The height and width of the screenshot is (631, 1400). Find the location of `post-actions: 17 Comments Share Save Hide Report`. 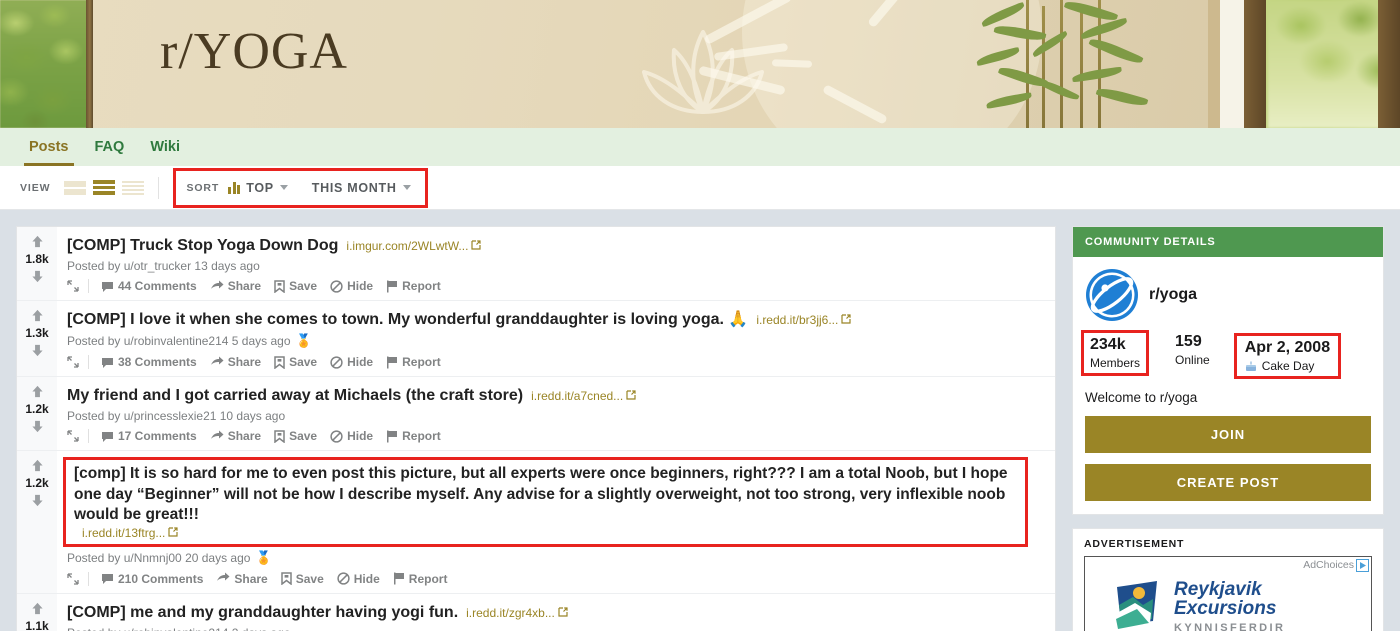

post-actions: 17 Comments Share Save Hide Report is located at coordinates (556, 436).